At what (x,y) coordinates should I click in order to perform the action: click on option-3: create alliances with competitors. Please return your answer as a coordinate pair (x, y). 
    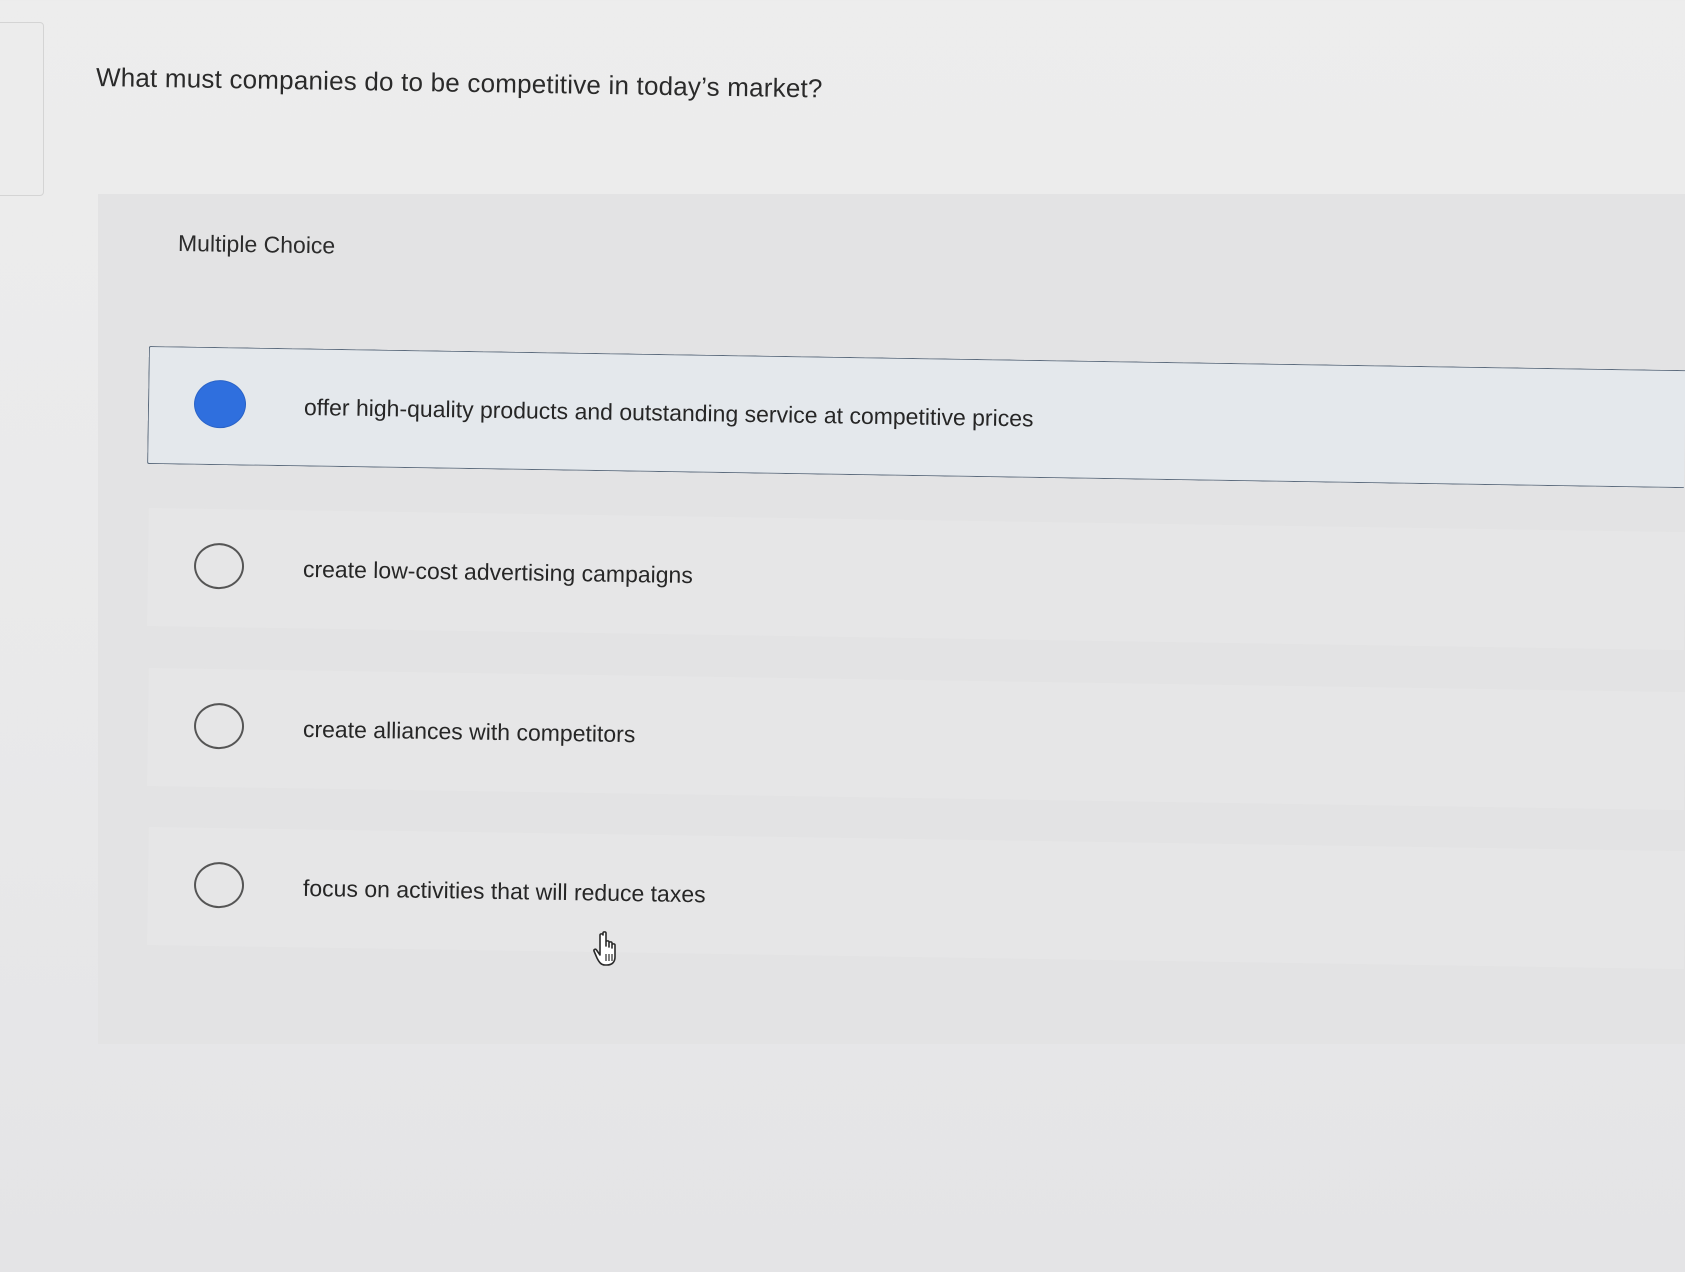
    Looking at the image, I should click on (916, 739).